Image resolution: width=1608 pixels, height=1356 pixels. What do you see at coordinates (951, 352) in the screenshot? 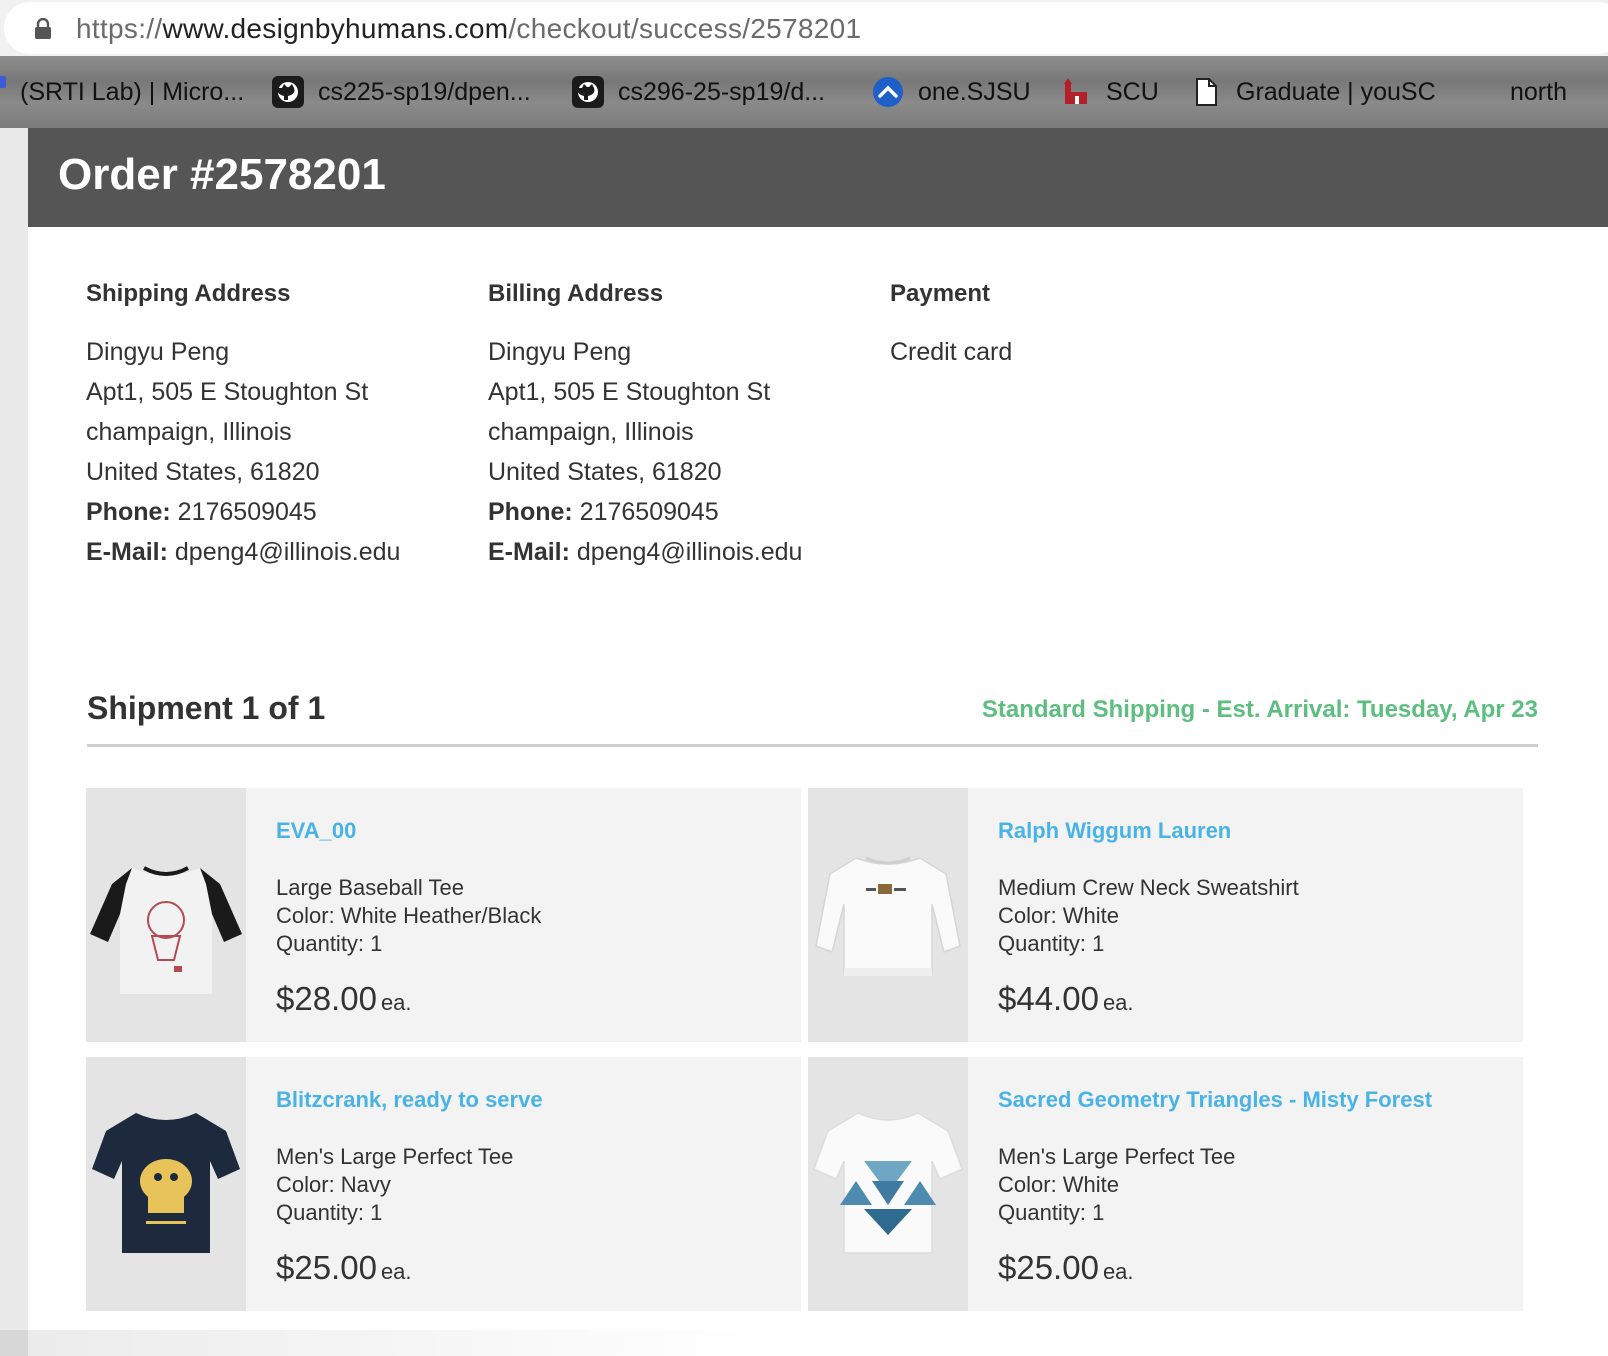
I see `payment-method: Credit card` at bounding box center [951, 352].